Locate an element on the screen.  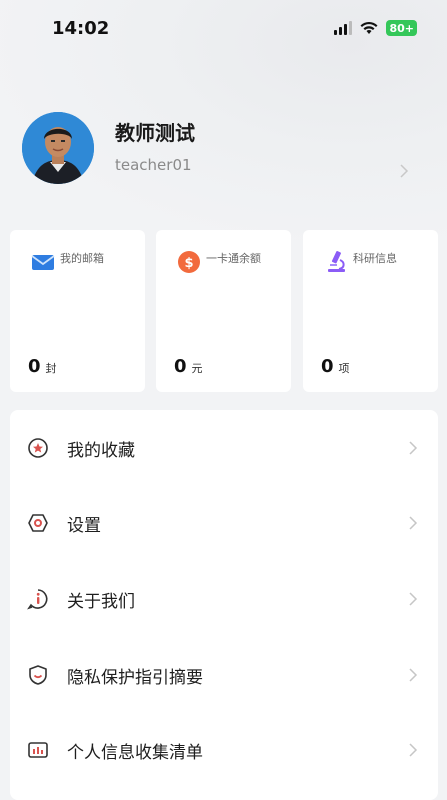
coin-icon: $ is located at coordinates (189, 262).